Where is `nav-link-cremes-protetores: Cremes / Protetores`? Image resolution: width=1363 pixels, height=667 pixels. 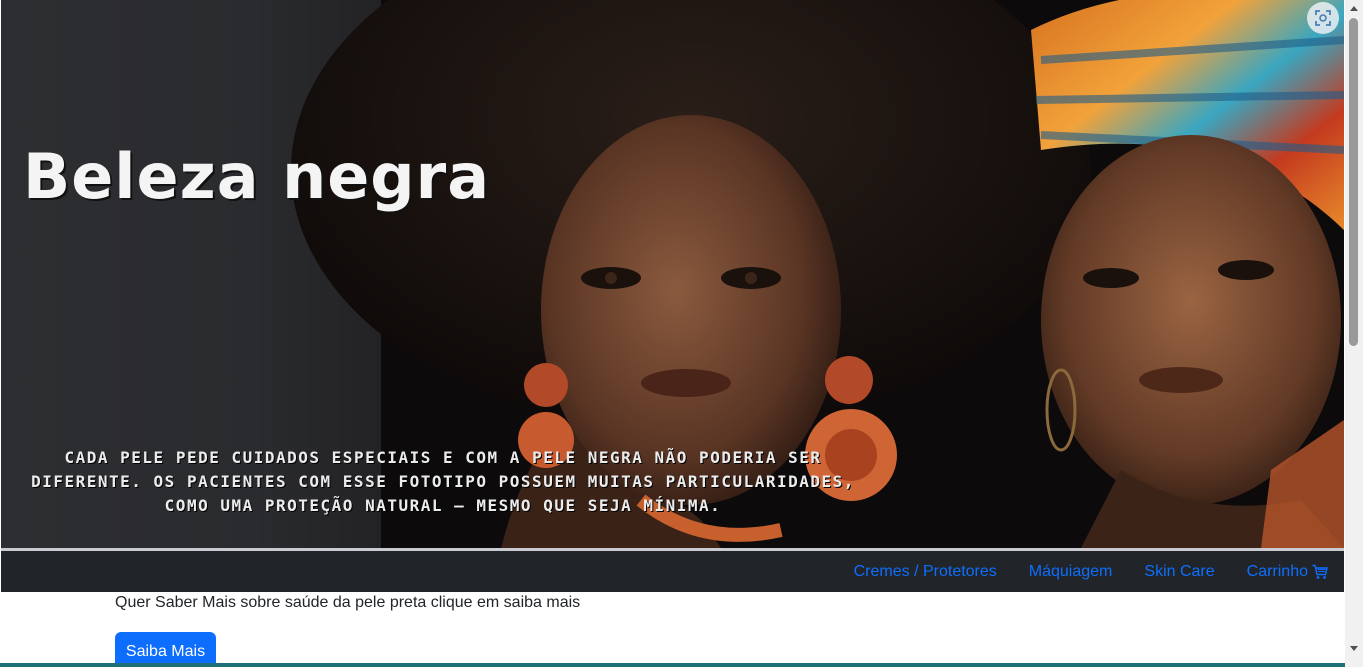 nav-link-cremes-protetores: Cremes / Protetores is located at coordinates (925, 572).